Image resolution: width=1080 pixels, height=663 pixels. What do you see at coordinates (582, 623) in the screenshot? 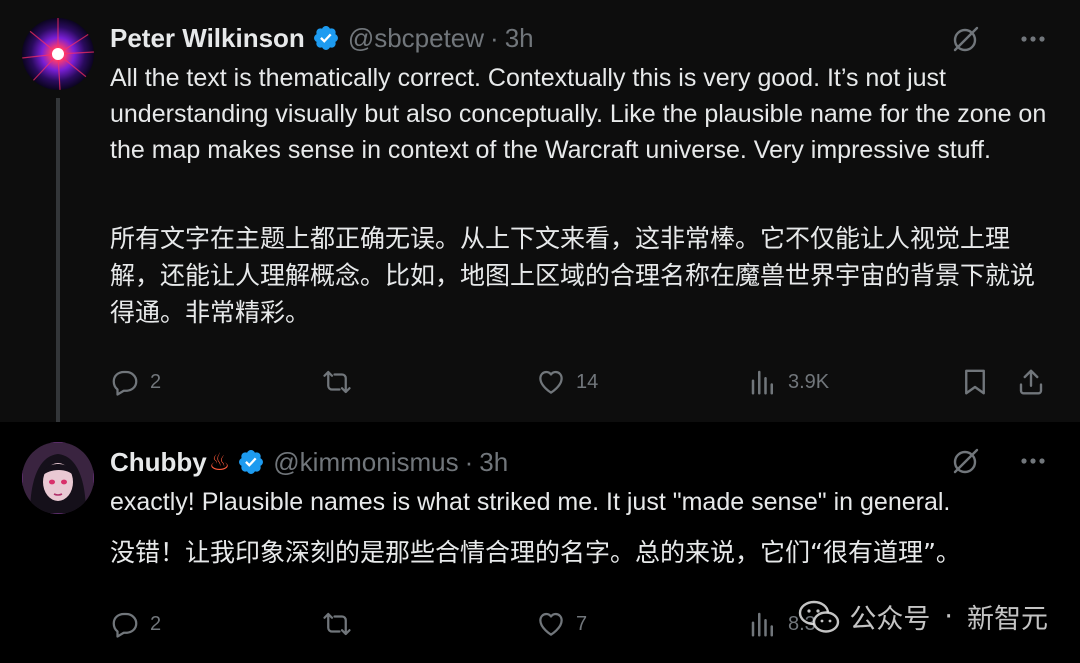
I see `like-count: 7` at bounding box center [582, 623].